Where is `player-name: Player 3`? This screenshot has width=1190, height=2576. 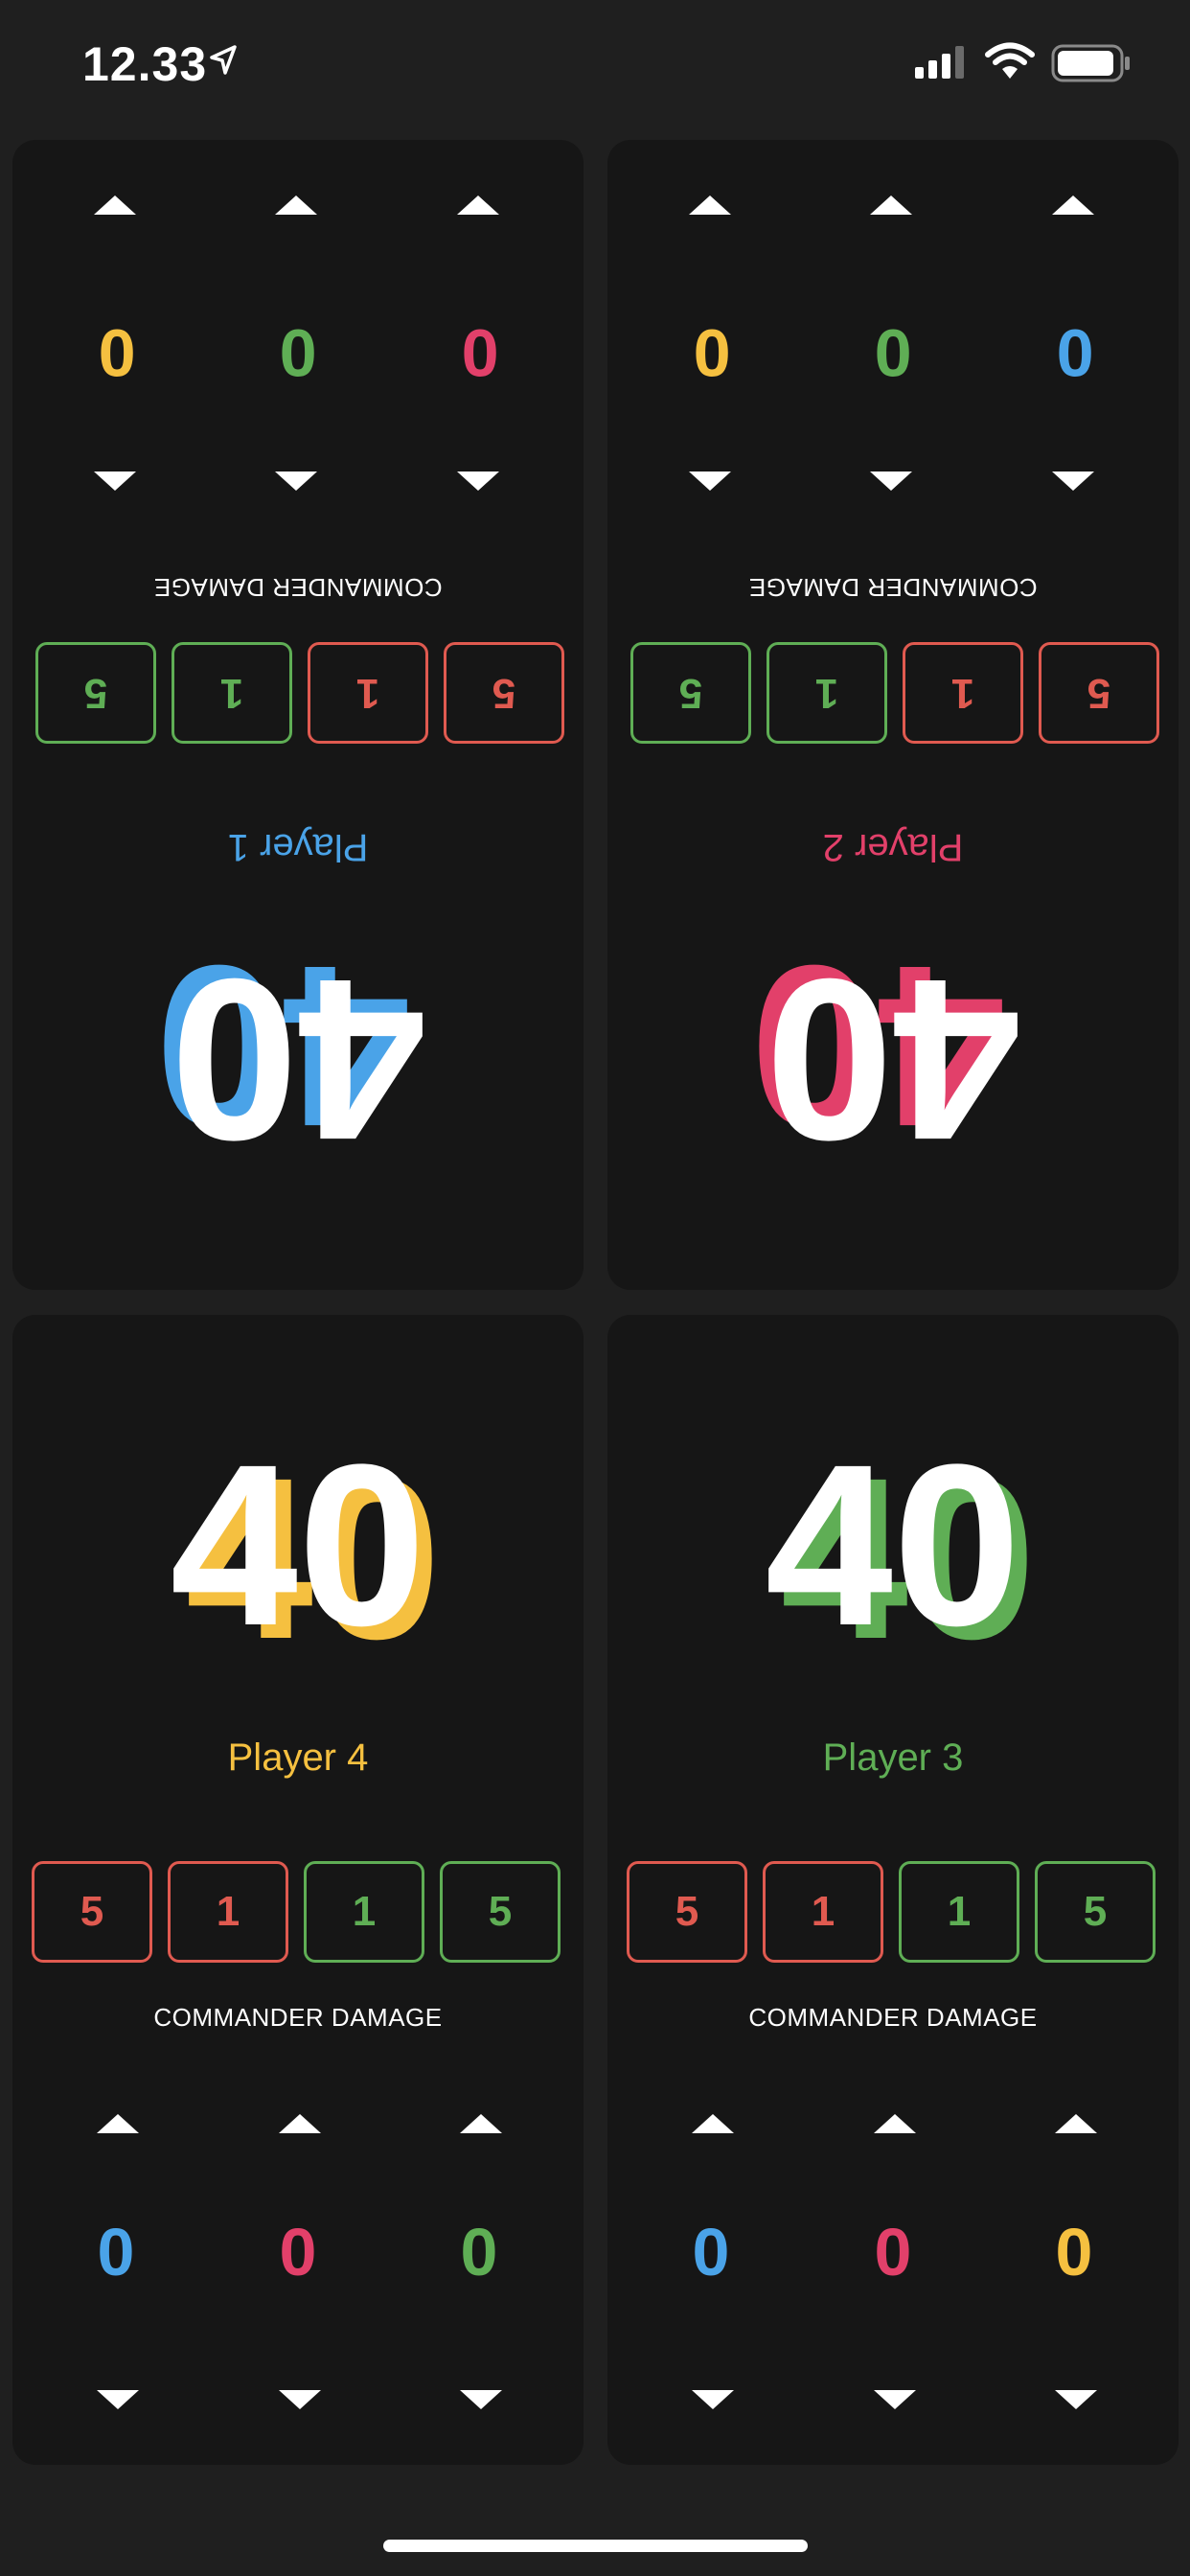
player-name: Player 3 is located at coordinates (893, 1758).